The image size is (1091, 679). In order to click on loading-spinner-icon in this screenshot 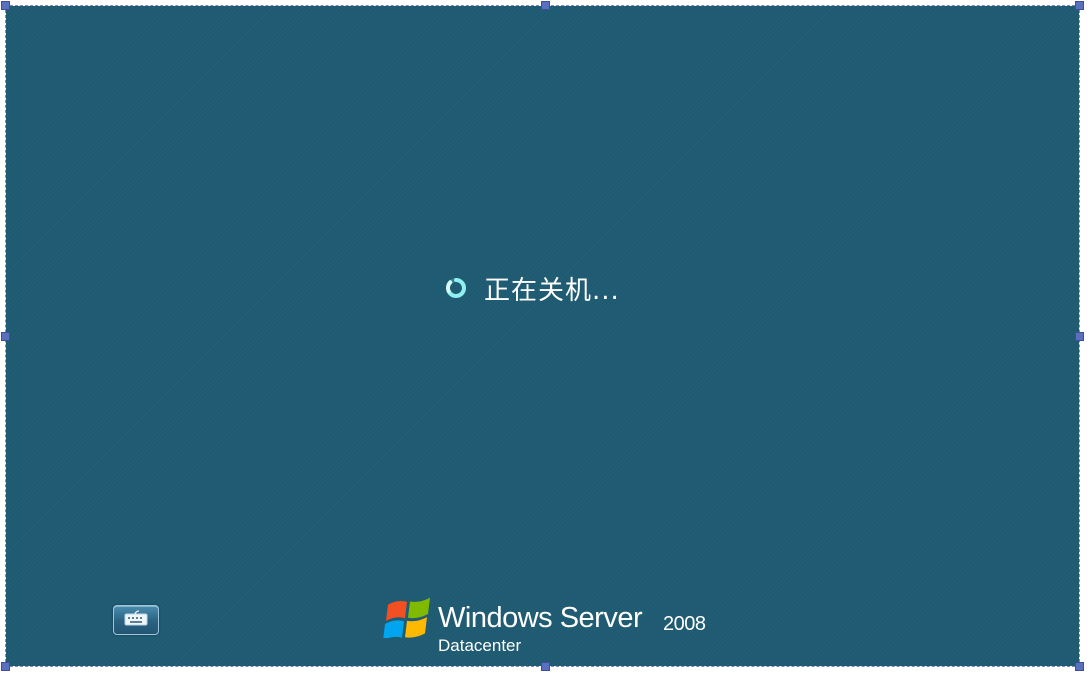, I will do `click(456, 288)`.